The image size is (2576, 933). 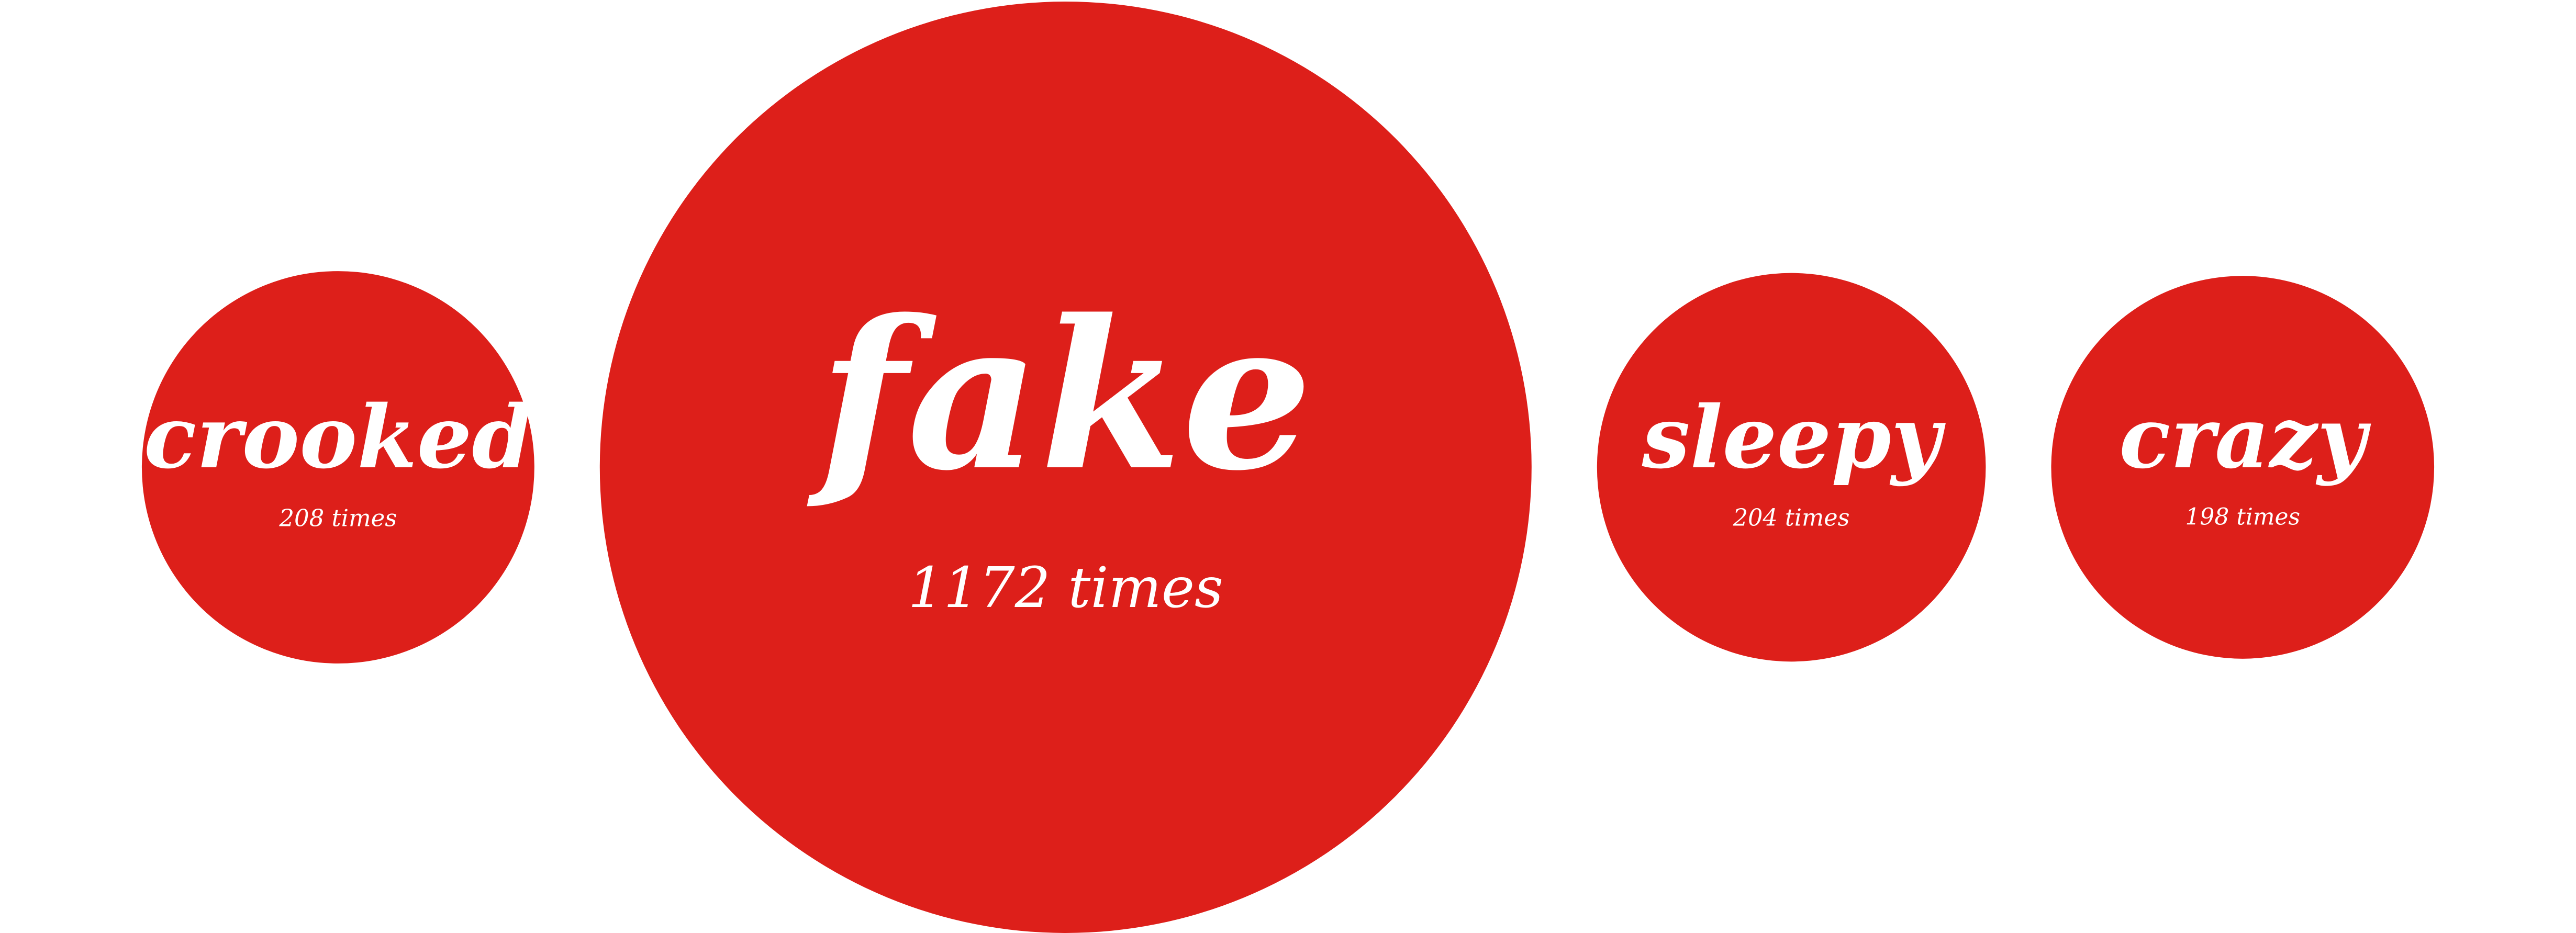 What do you see at coordinates (1065, 589) in the screenshot?
I see `count-label-fake: 1172 times` at bounding box center [1065, 589].